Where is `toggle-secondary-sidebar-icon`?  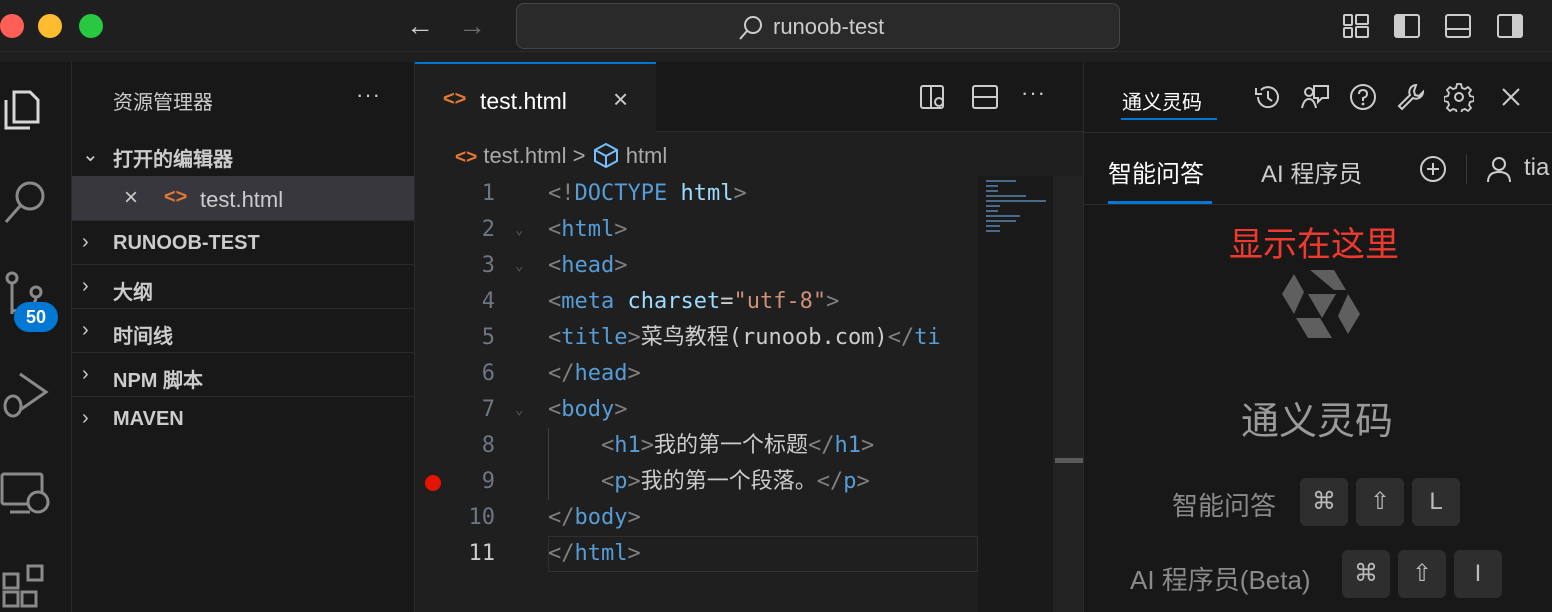 toggle-secondary-sidebar-icon is located at coordinates (1510, 26).